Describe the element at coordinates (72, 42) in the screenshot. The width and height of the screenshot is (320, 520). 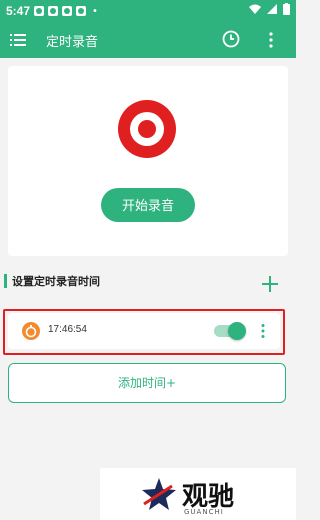
I see `page-title: 定时录音` at that location.